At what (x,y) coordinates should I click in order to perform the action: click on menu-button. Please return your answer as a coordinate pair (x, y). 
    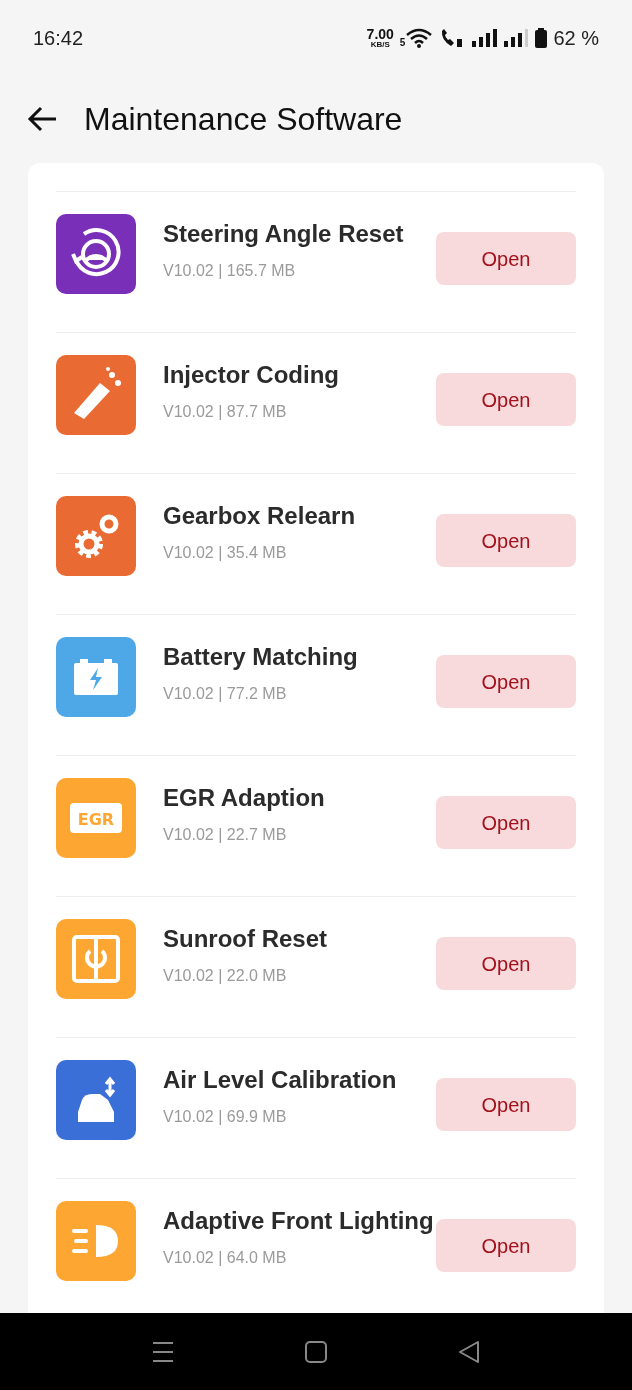
    Looking at the image, I should click on (163, 1351).